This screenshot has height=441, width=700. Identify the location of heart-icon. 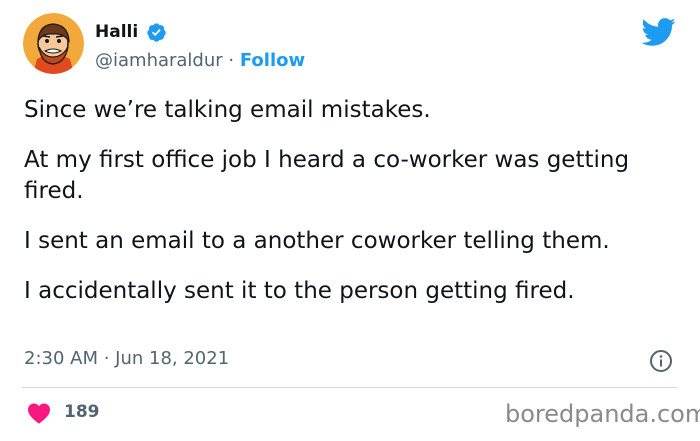
(39, 413).